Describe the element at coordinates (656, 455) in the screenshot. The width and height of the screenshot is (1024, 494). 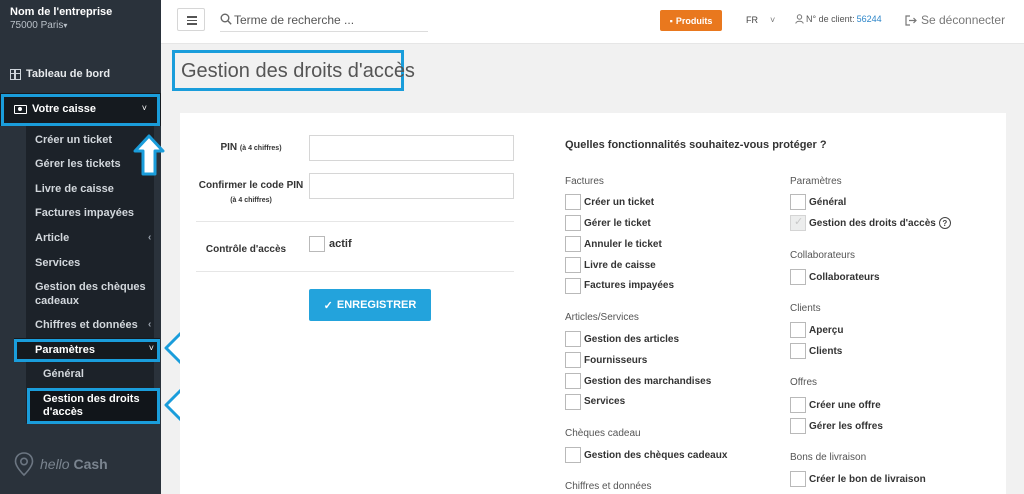
I see `option-gestion-cheques: Gestion des chèques cadeaux` at that location.